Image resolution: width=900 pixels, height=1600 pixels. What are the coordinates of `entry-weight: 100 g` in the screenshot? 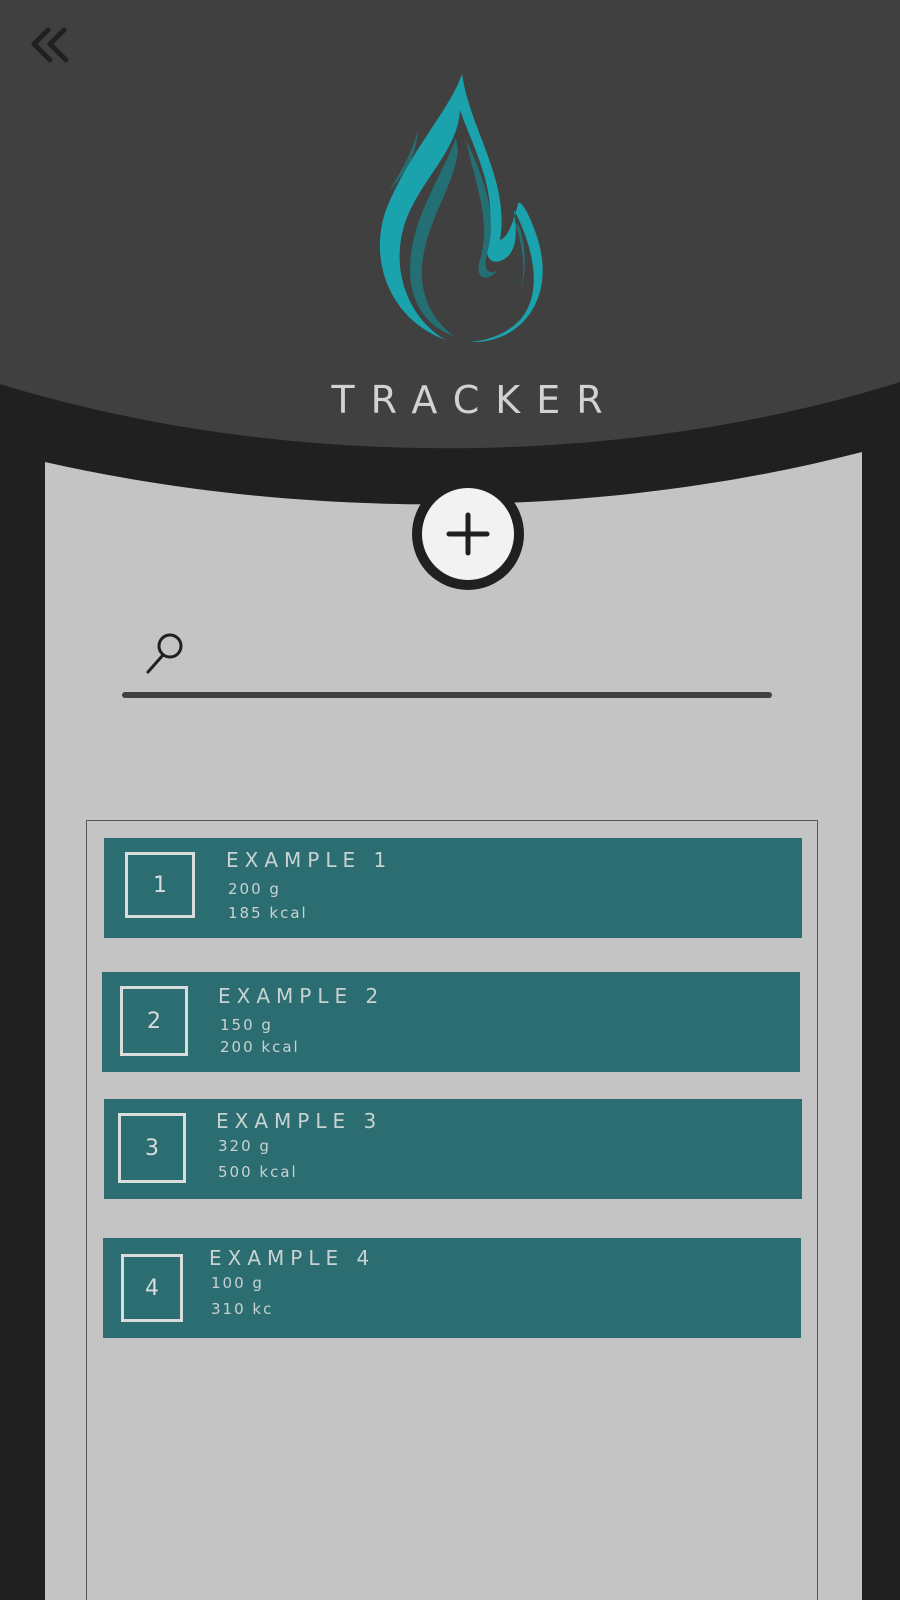 It's located at (237, 1283).